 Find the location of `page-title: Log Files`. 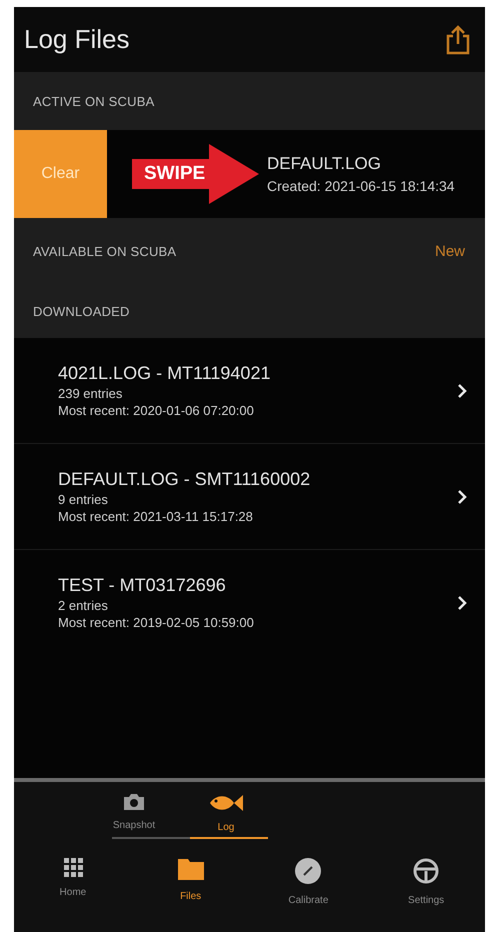

page-title: Log Files is located at coordinates (77, 39).